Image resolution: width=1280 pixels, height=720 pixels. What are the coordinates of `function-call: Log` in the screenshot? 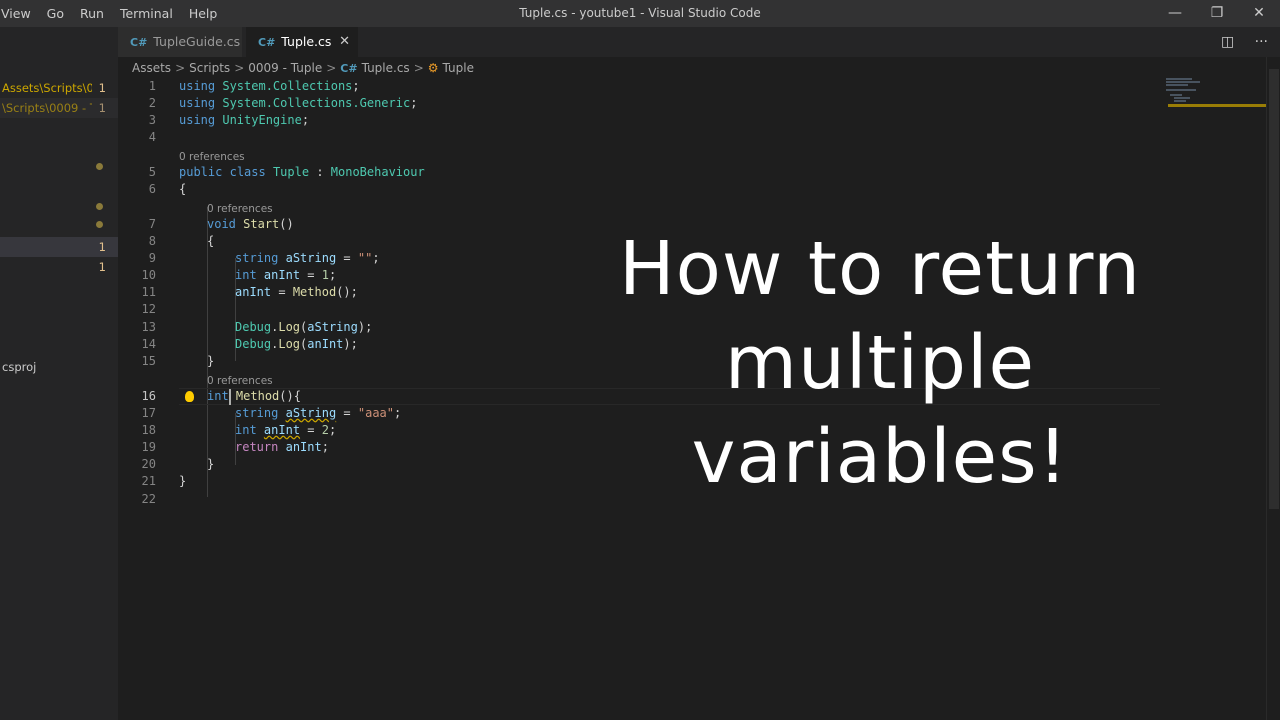 It's located at (289, 327).